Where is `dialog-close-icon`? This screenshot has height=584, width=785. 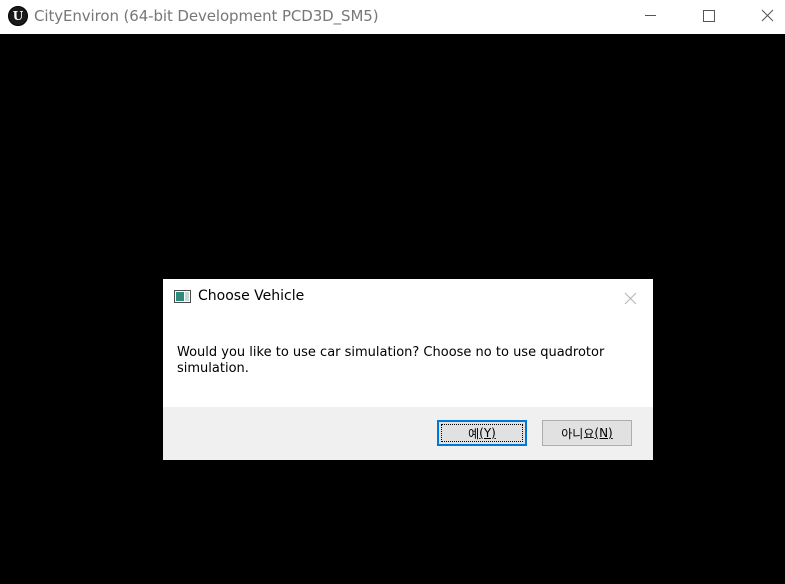
dialog-close-icon is located at coordinates (630, 298).